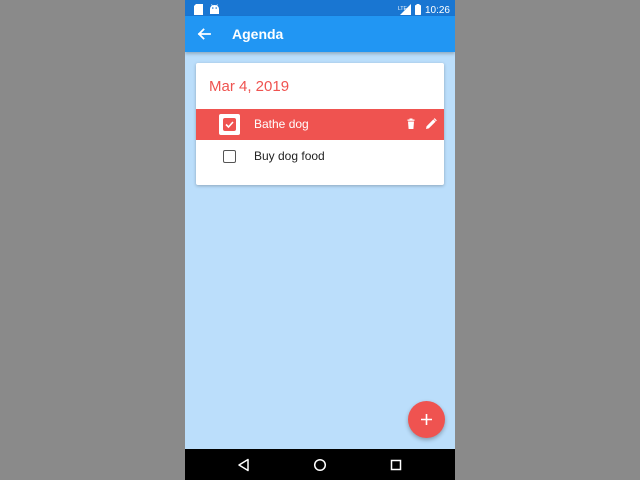  I want to click on pencil-icon, so click(431, 126).